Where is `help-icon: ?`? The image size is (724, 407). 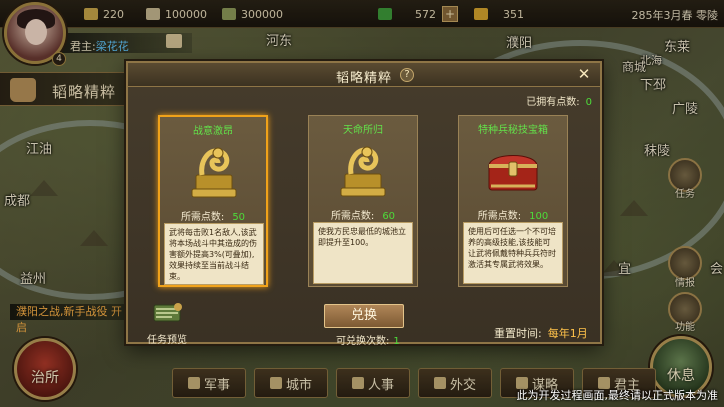
help-icon: ? is located at coordinates (407, 75).